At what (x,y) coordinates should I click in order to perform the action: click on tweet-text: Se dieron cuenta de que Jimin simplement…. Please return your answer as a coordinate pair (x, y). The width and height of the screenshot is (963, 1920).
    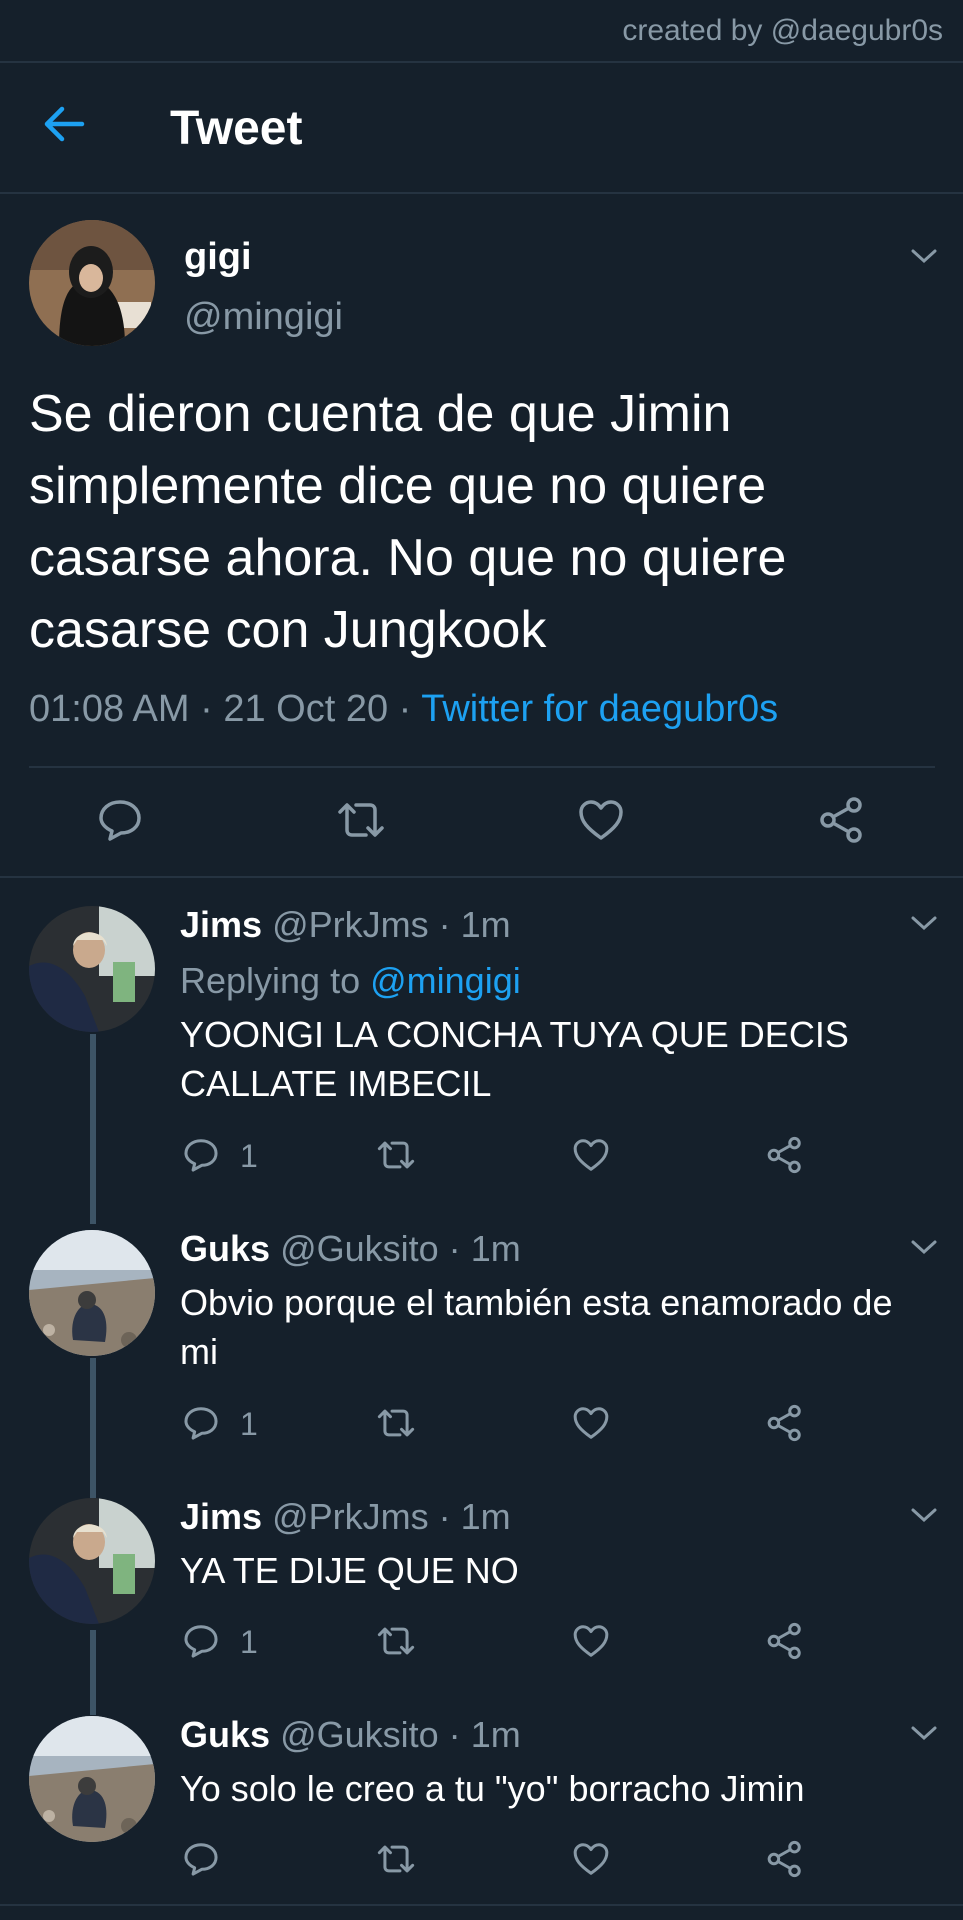
    Looking at the image, I should click on (408, 522).